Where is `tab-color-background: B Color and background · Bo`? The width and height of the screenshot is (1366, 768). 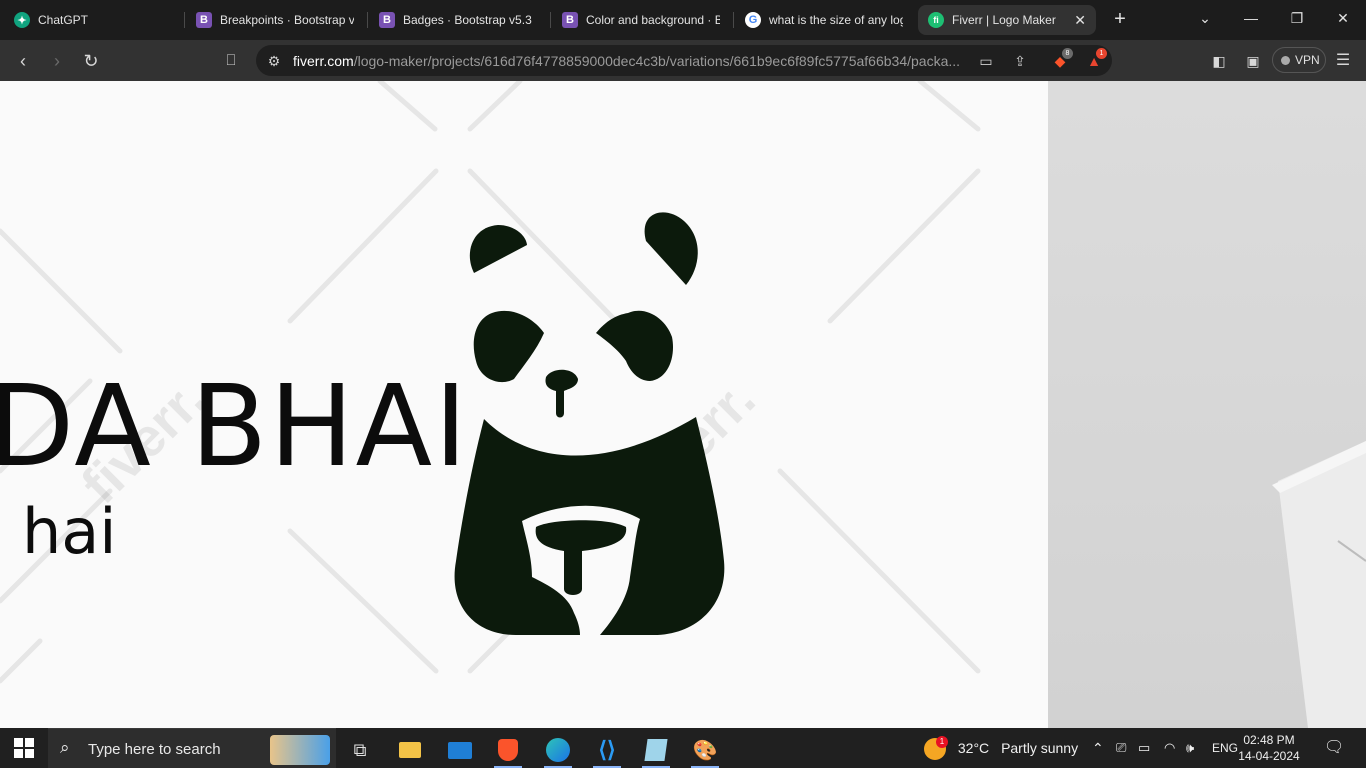 tab-color-background: B Color and background · Bo is located at coordinates (641, 20).